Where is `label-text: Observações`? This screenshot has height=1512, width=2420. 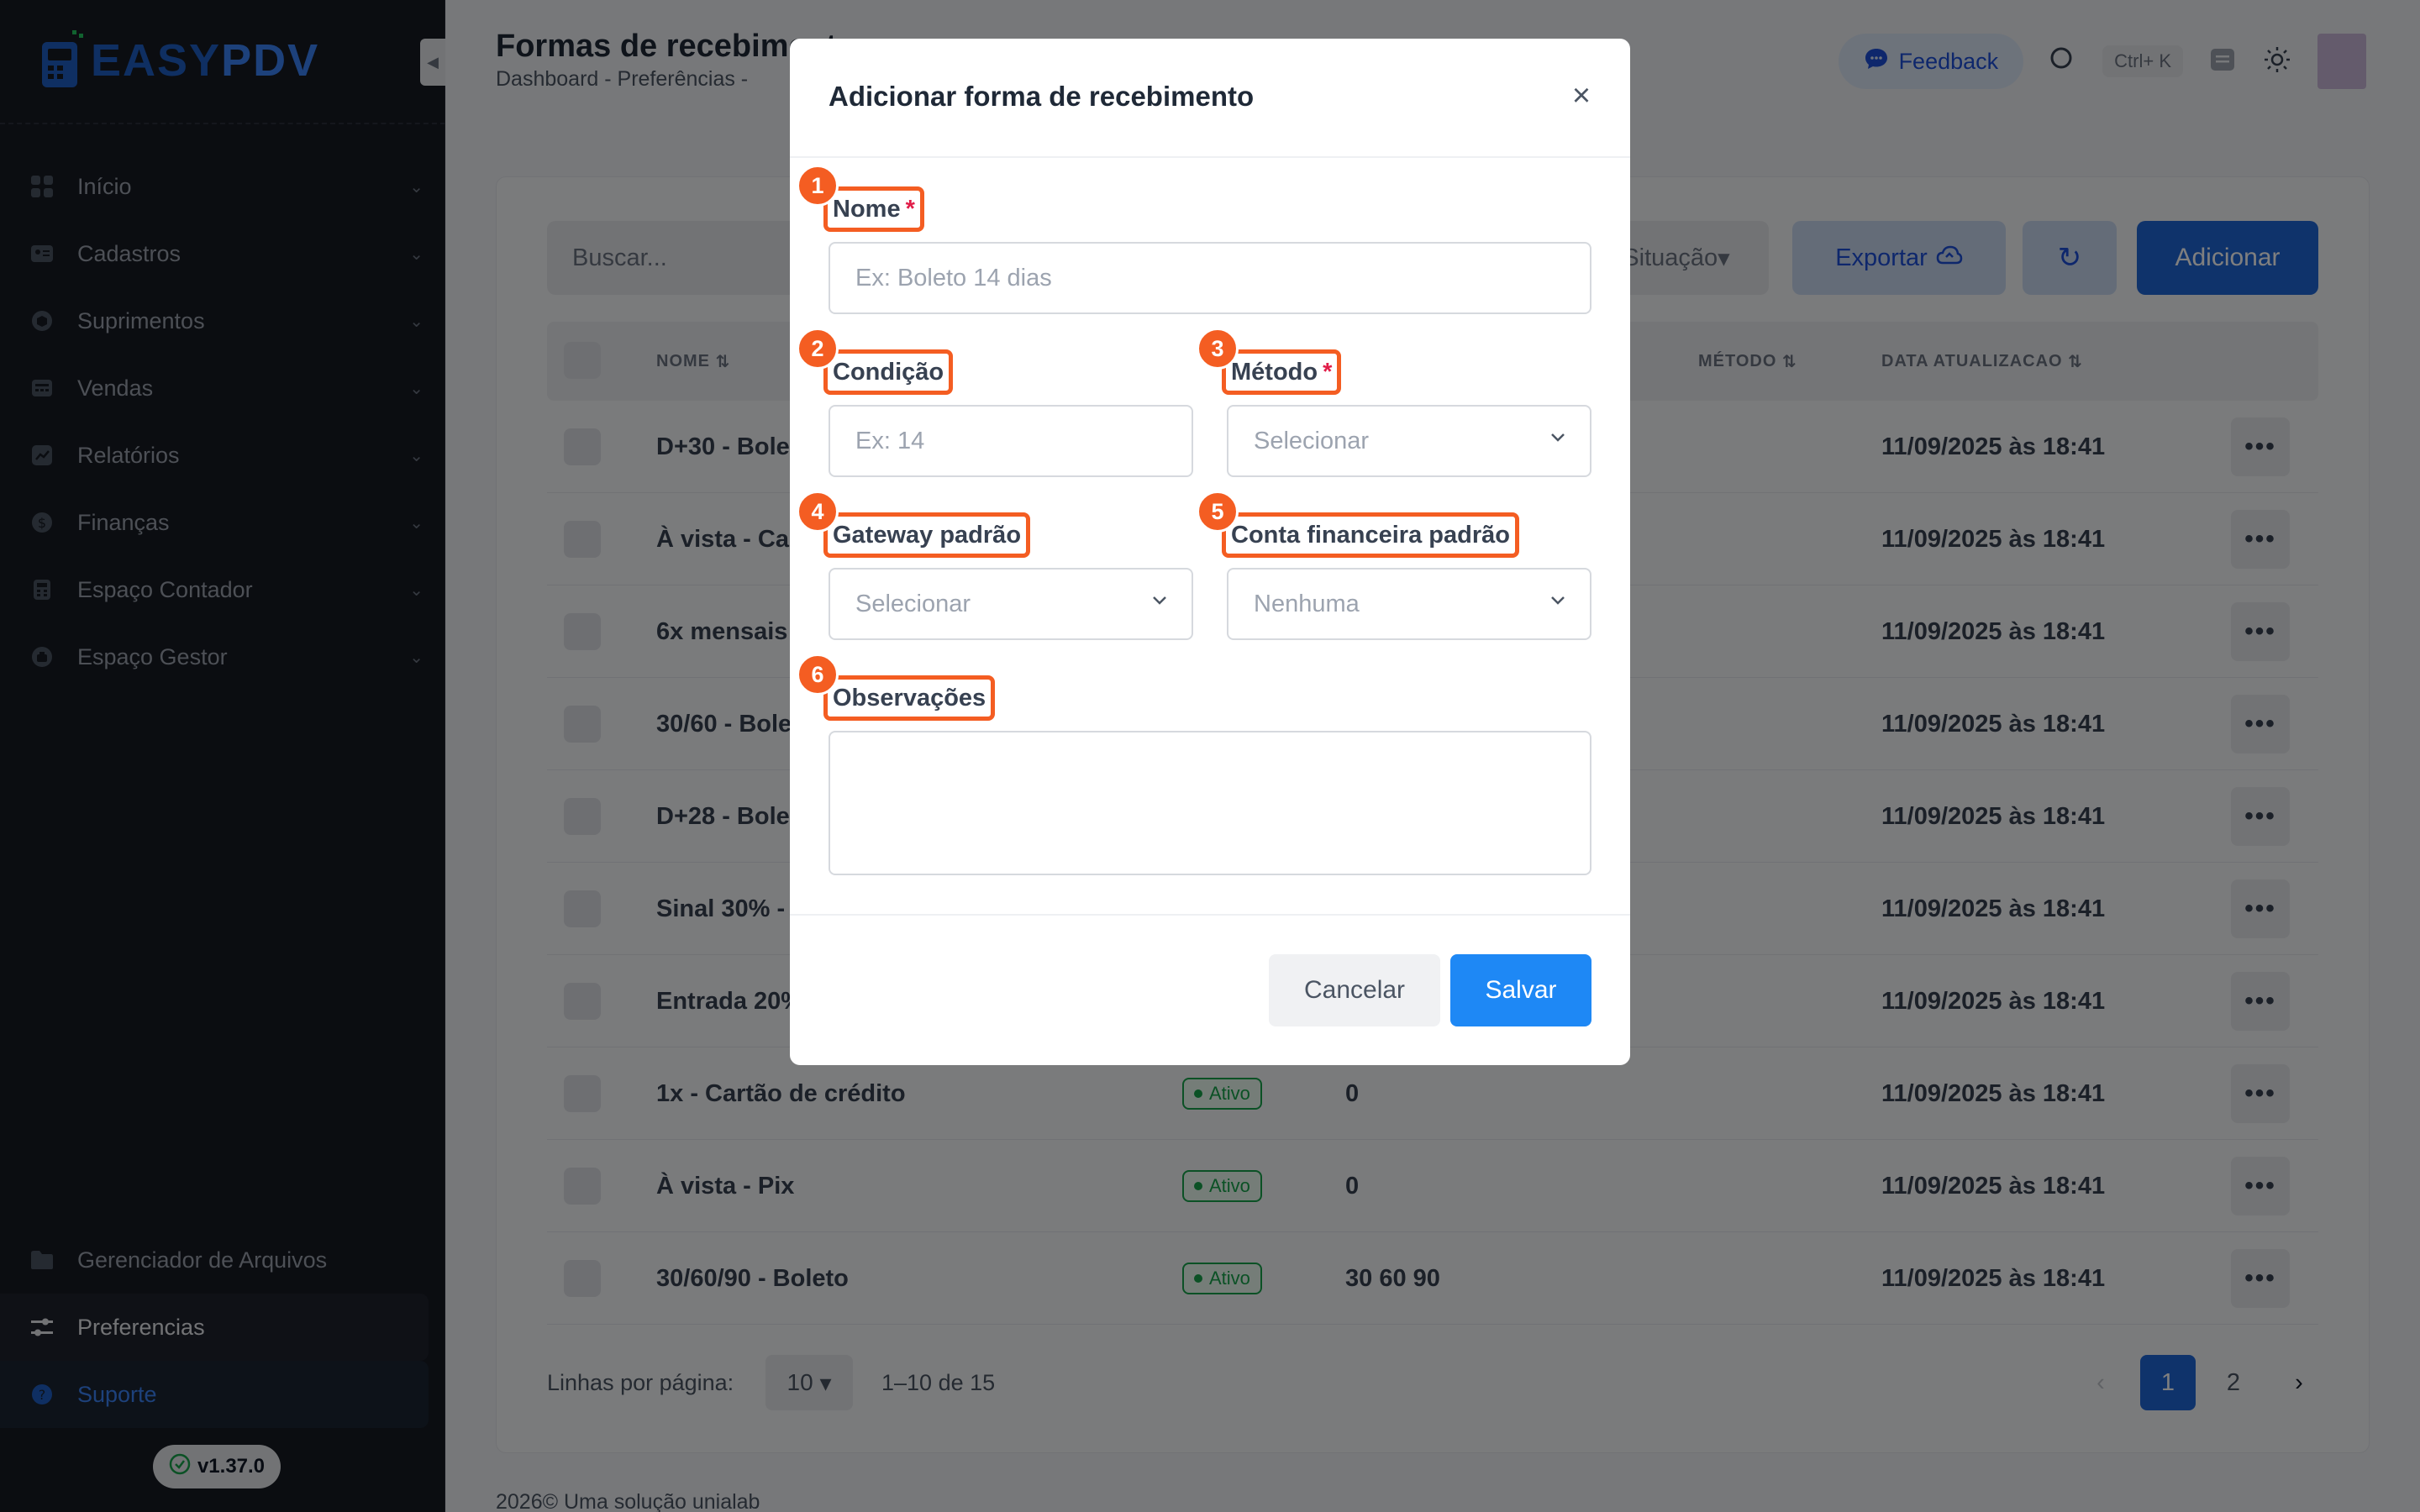 label-text: Observações is located at coordinates (909, 698).